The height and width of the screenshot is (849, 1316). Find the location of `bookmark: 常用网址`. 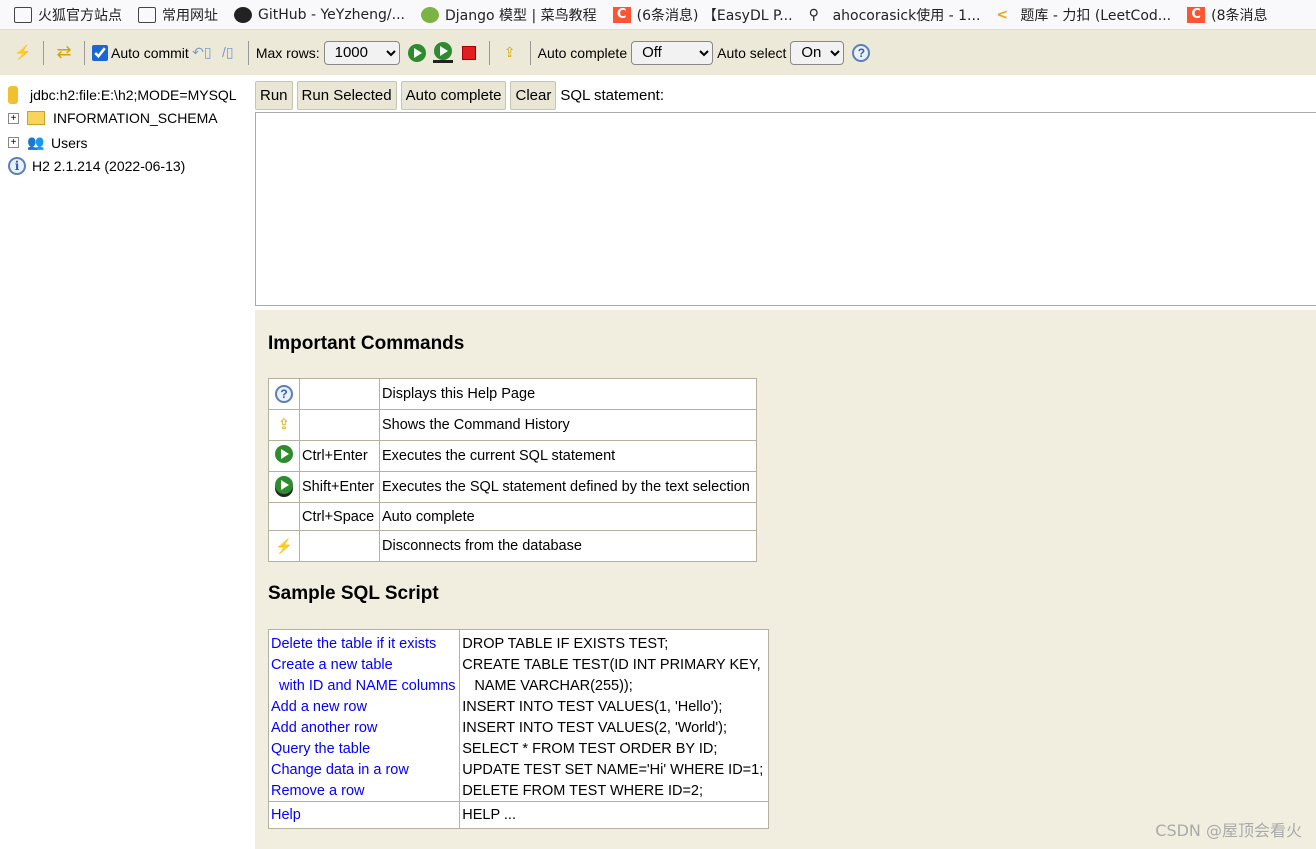

bookmark: 常用网址 is located at coordinates (178, 15).